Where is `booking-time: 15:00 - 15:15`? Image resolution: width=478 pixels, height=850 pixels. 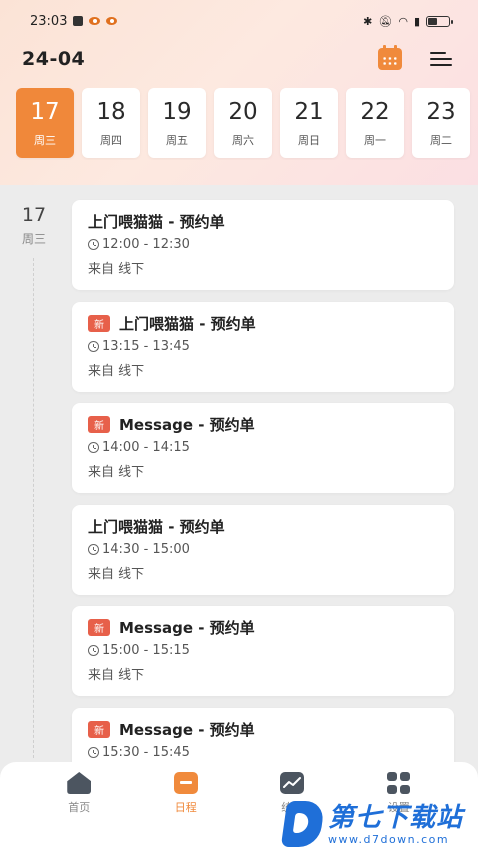 booking-time: 15:00 - 15:15 is located at coordinates (146, 650).